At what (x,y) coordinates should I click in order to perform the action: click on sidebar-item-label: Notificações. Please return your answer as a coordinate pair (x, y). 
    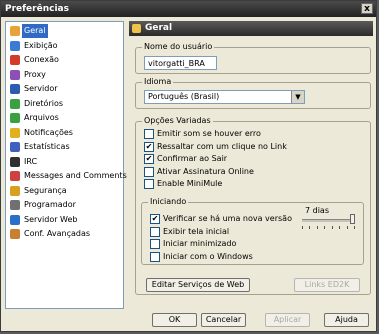
    Looking at the image, I should click on (48, 132).